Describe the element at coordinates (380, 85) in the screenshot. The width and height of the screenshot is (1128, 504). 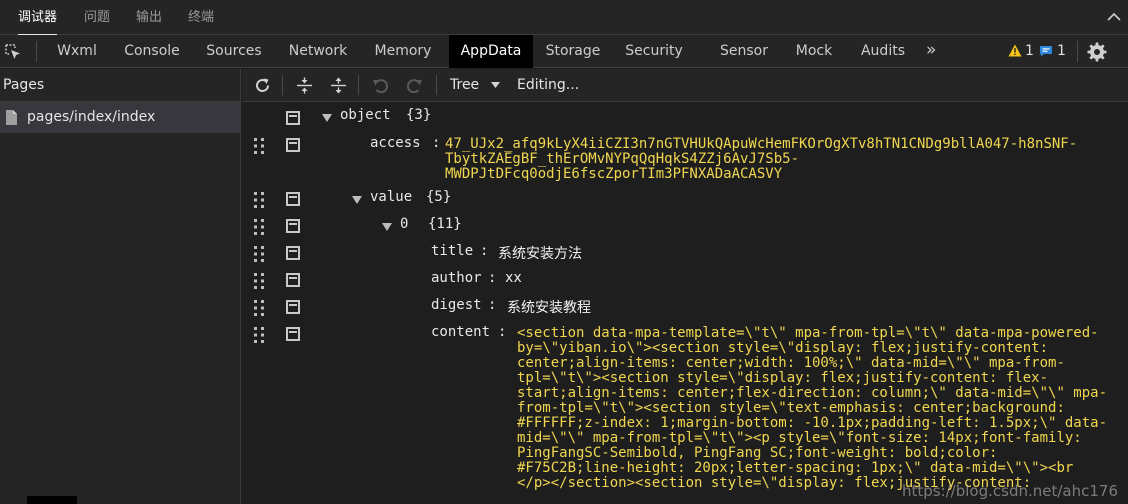
I see `undo-icon` at that location.